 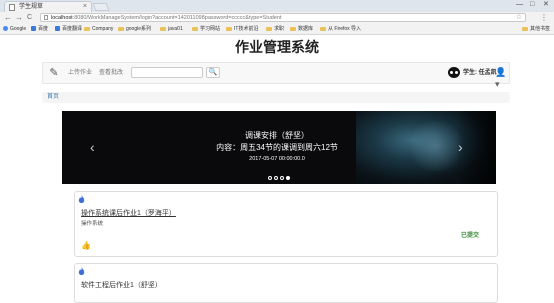 I want to click on baidu-icon, so click(x=33, y=29).